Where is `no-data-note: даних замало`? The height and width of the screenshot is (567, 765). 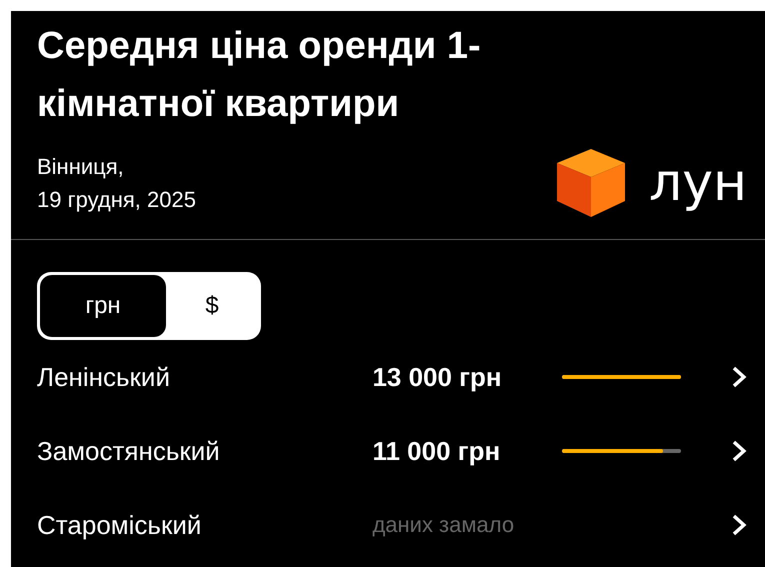 no-data-note: даних замало is located at coordinates (444, 525).